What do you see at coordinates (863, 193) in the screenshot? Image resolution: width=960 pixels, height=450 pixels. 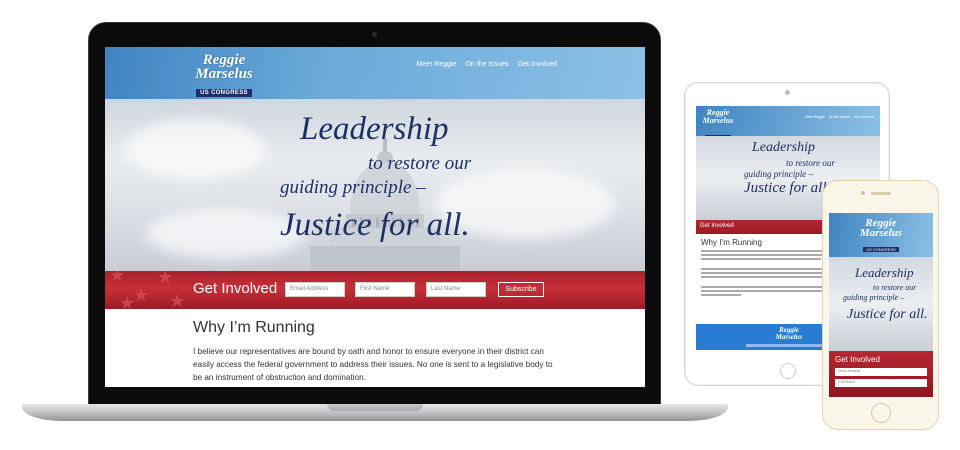 I see `phone-camera` at bounding box center [863, 193].